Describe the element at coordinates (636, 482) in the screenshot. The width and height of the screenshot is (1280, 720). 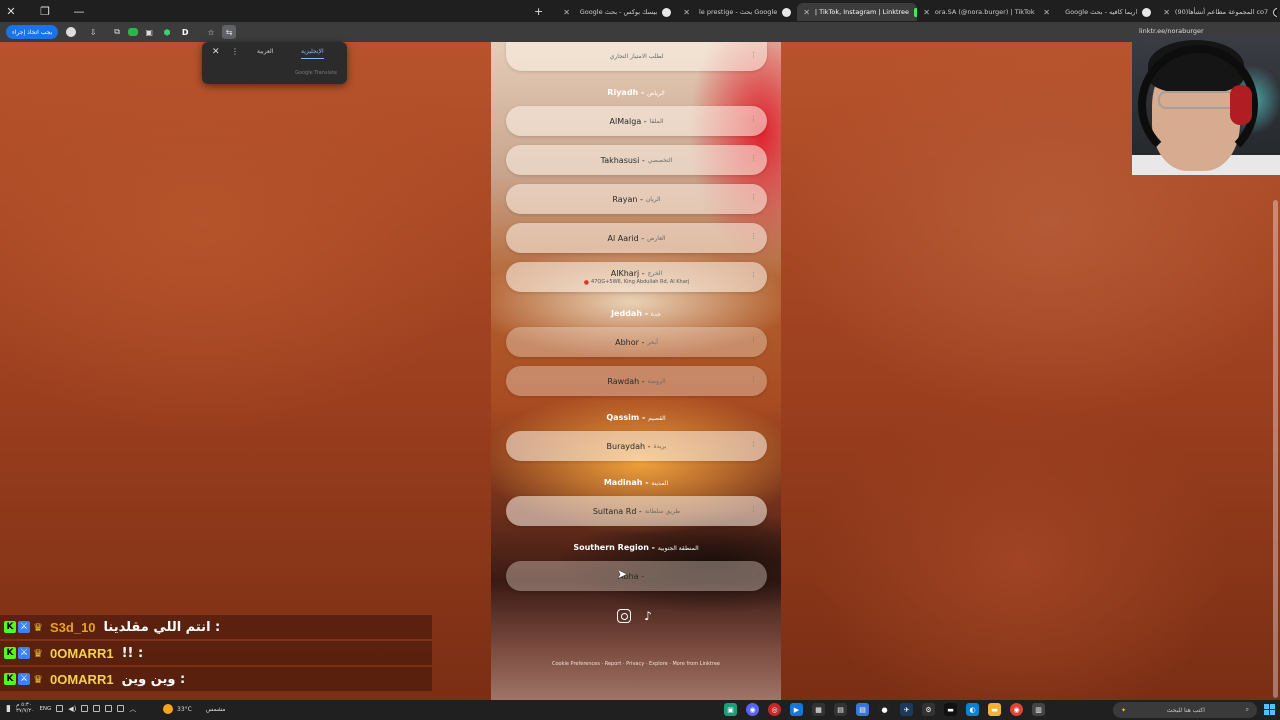
I see `section-heading-madinah: Madinah - المدينة` at that location.